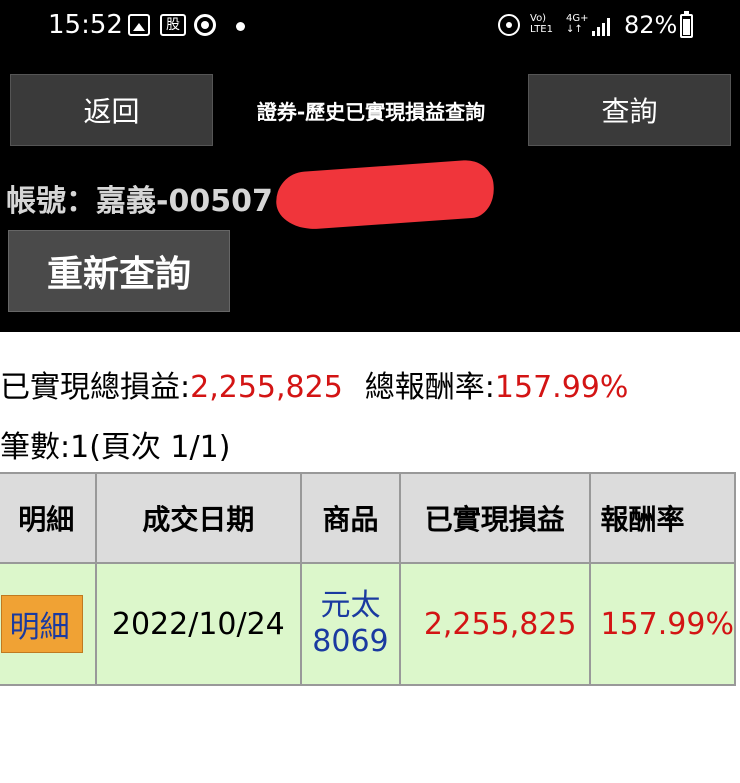  I want to click on product-code-link: 8069, so click(350, 642).